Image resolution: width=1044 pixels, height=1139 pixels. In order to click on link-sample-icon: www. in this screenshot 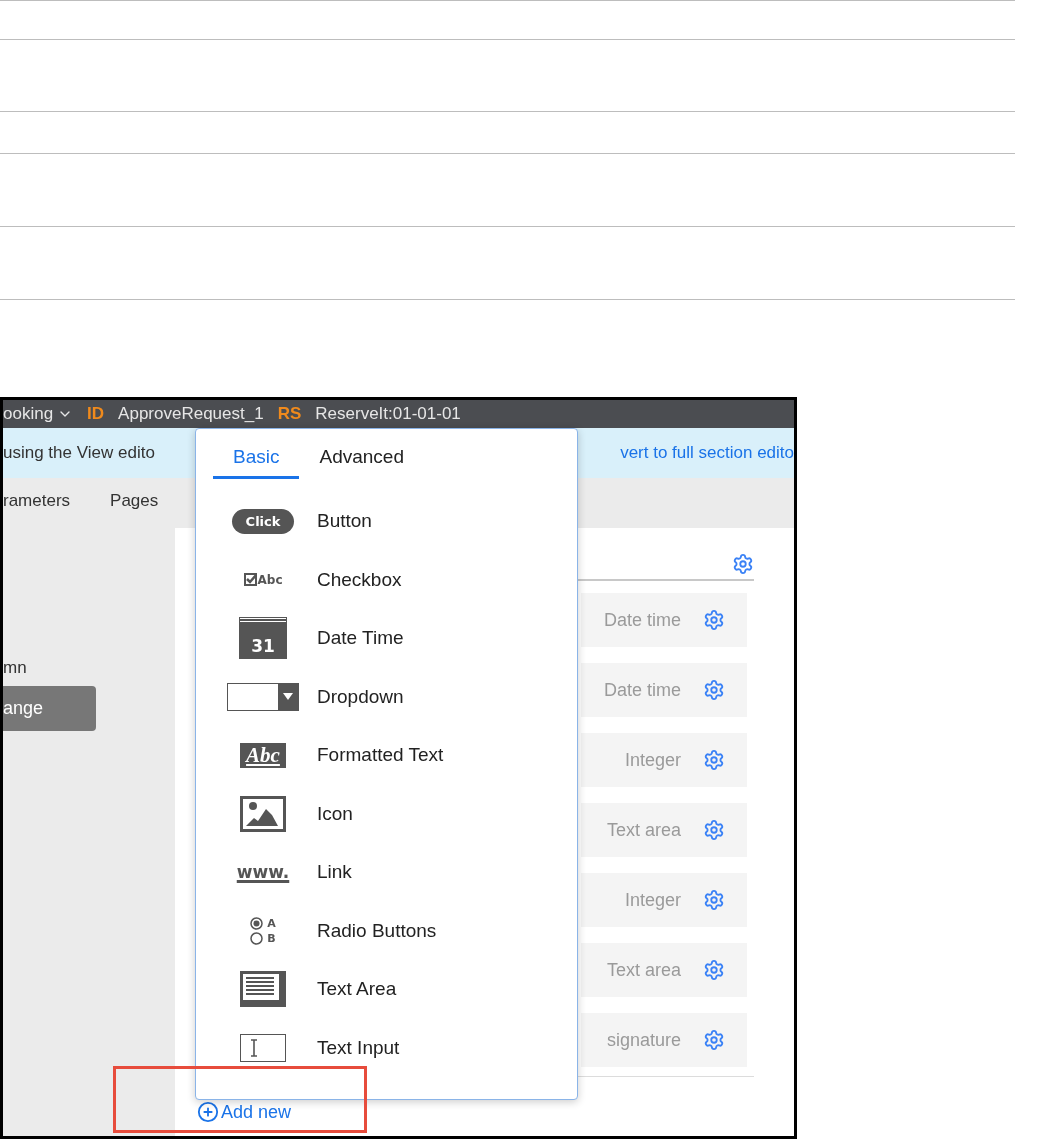, I will do `click(263, 872)`.